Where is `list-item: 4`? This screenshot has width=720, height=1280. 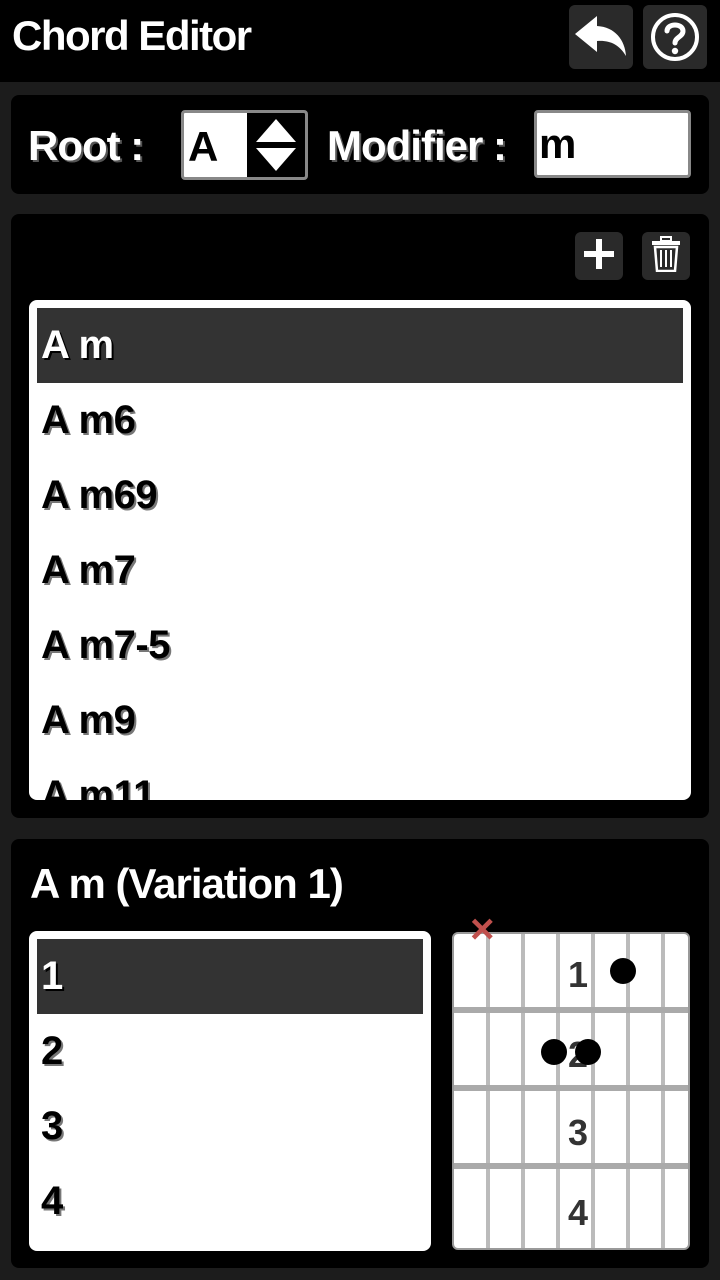 list-item: 4 is located at coordinates (230, 1201).